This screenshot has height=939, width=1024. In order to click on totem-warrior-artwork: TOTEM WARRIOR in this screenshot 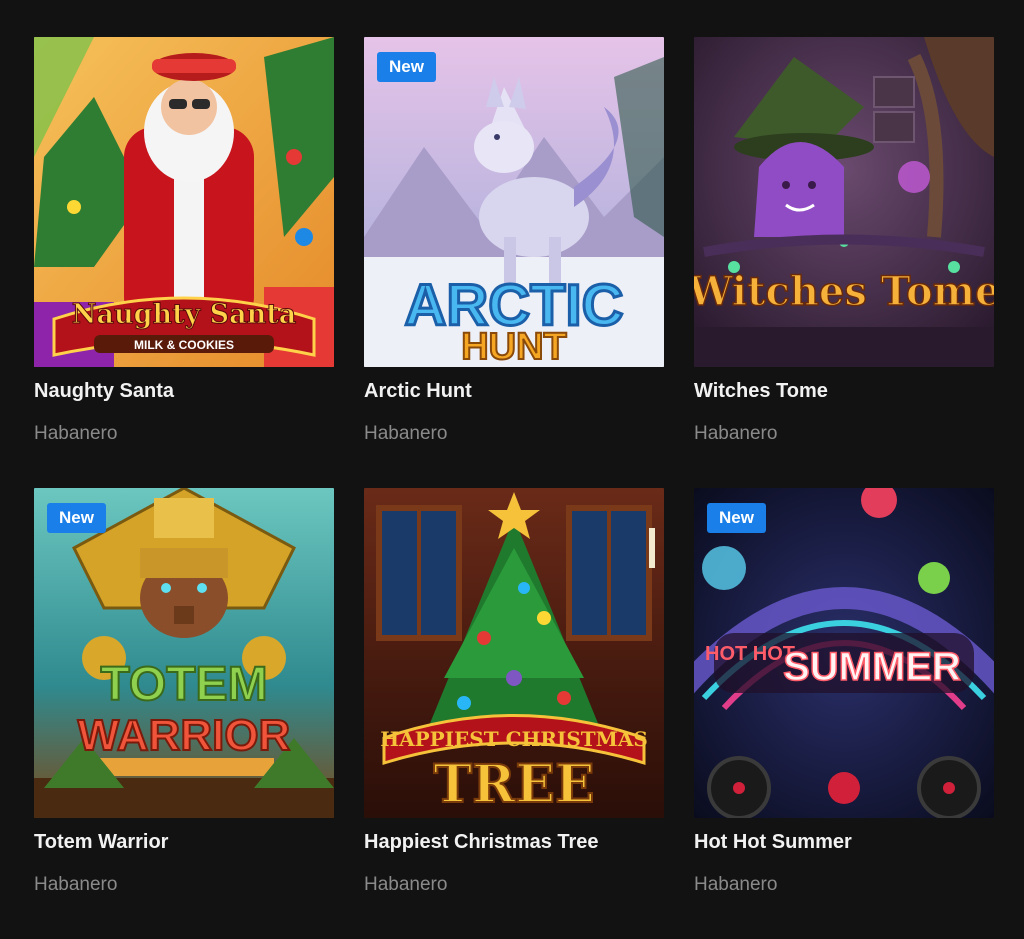, I will do `click(184, 653)`.